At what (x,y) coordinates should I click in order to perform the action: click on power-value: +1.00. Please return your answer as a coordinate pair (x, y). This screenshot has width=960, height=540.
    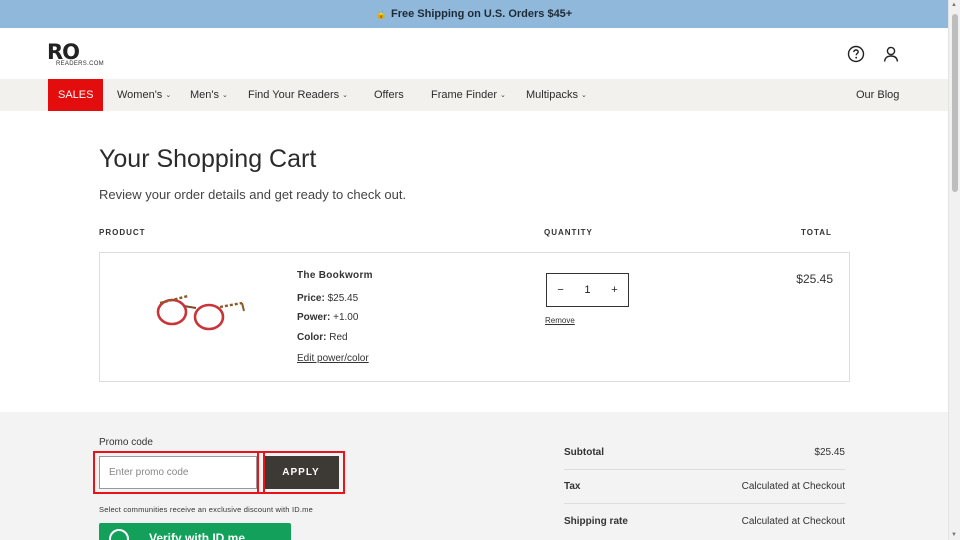
    Looking at the image, I should click on (346, 317).